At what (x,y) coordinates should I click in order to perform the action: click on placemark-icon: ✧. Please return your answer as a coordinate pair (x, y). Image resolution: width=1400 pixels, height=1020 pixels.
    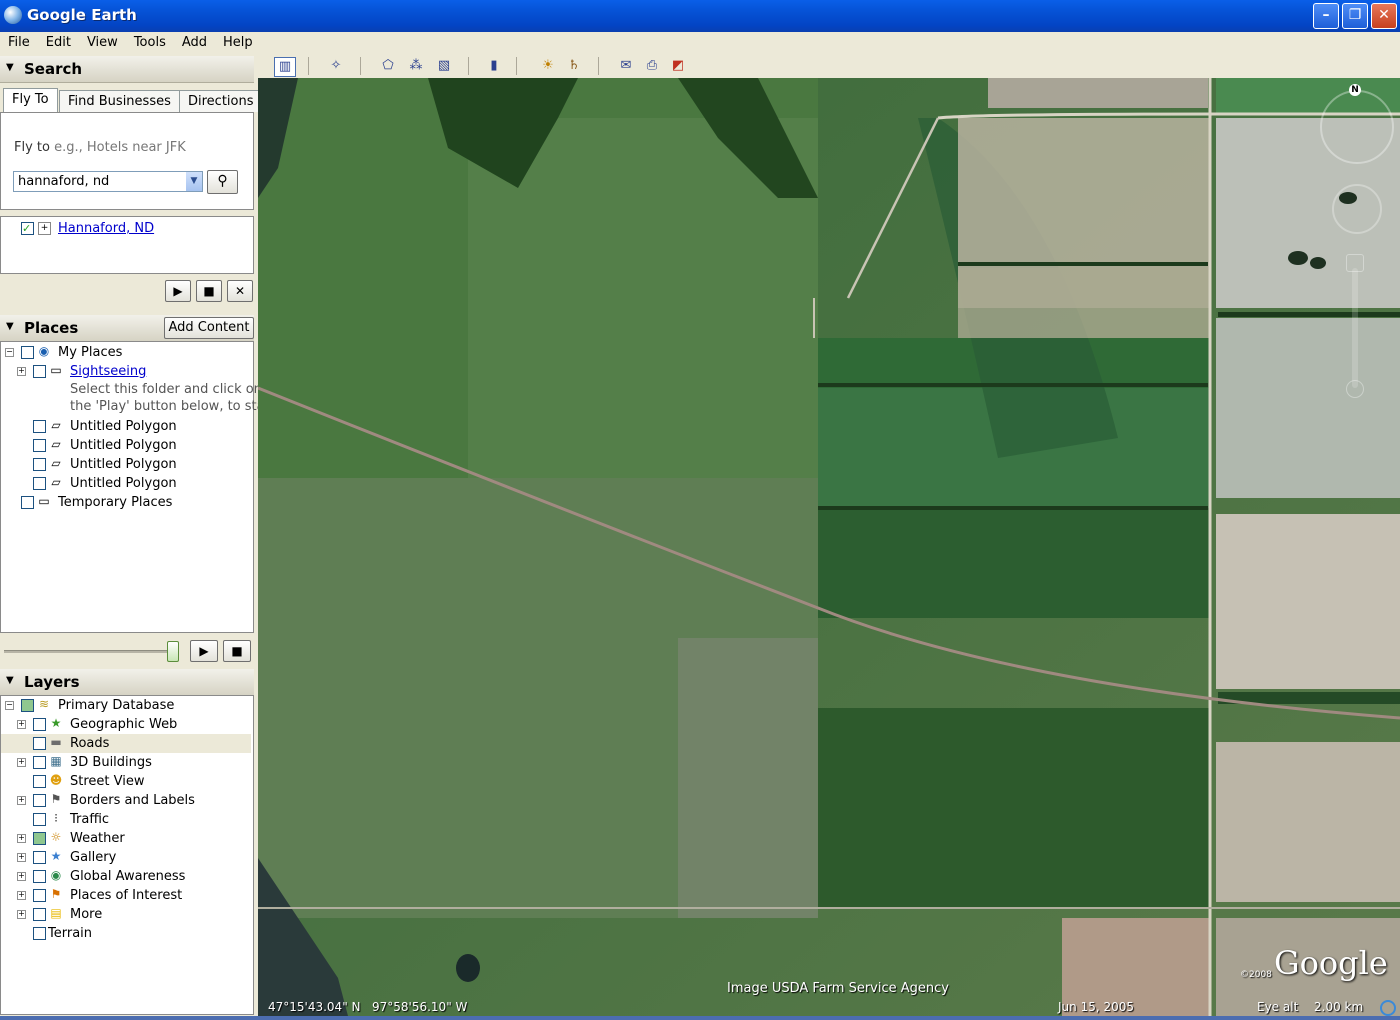
    Looking at the image, I should click on (336, 66).